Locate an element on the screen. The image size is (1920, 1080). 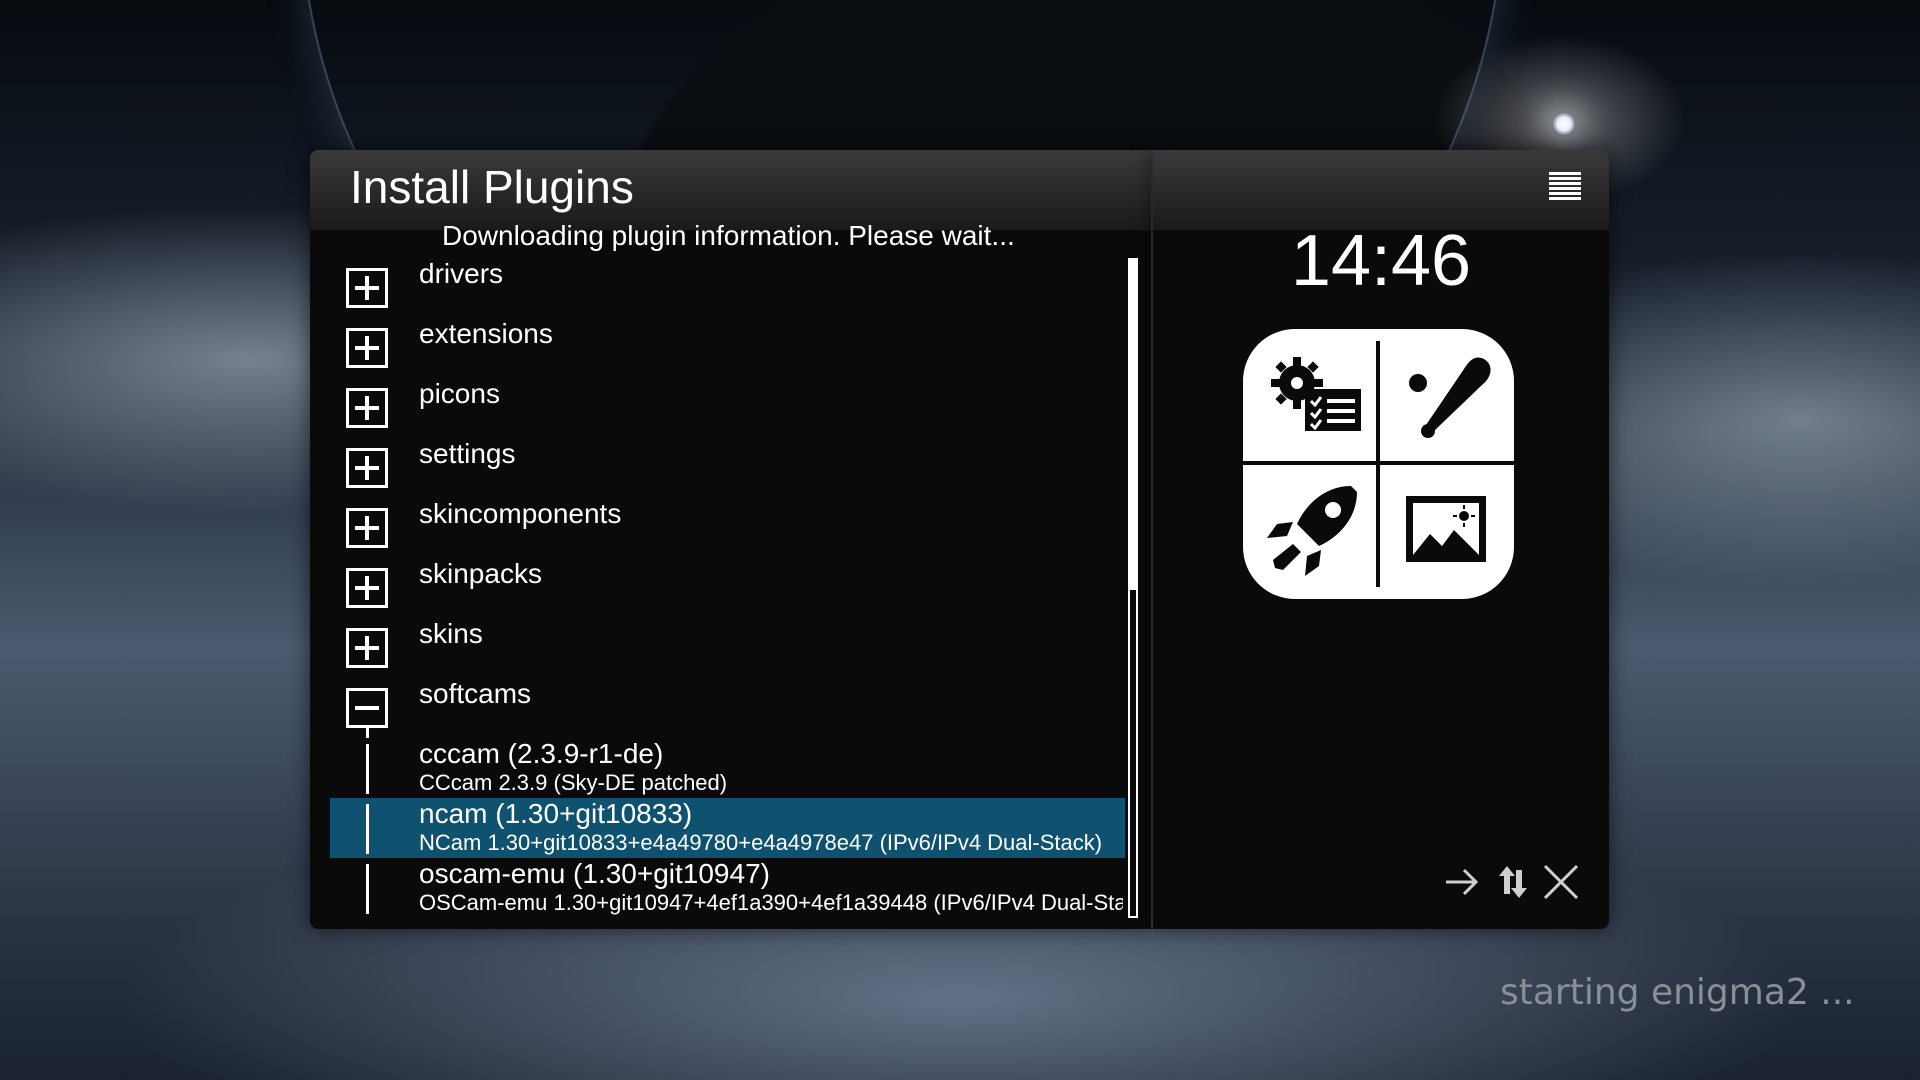
scrollbar-thumb is located at coordinates (1133, 425).